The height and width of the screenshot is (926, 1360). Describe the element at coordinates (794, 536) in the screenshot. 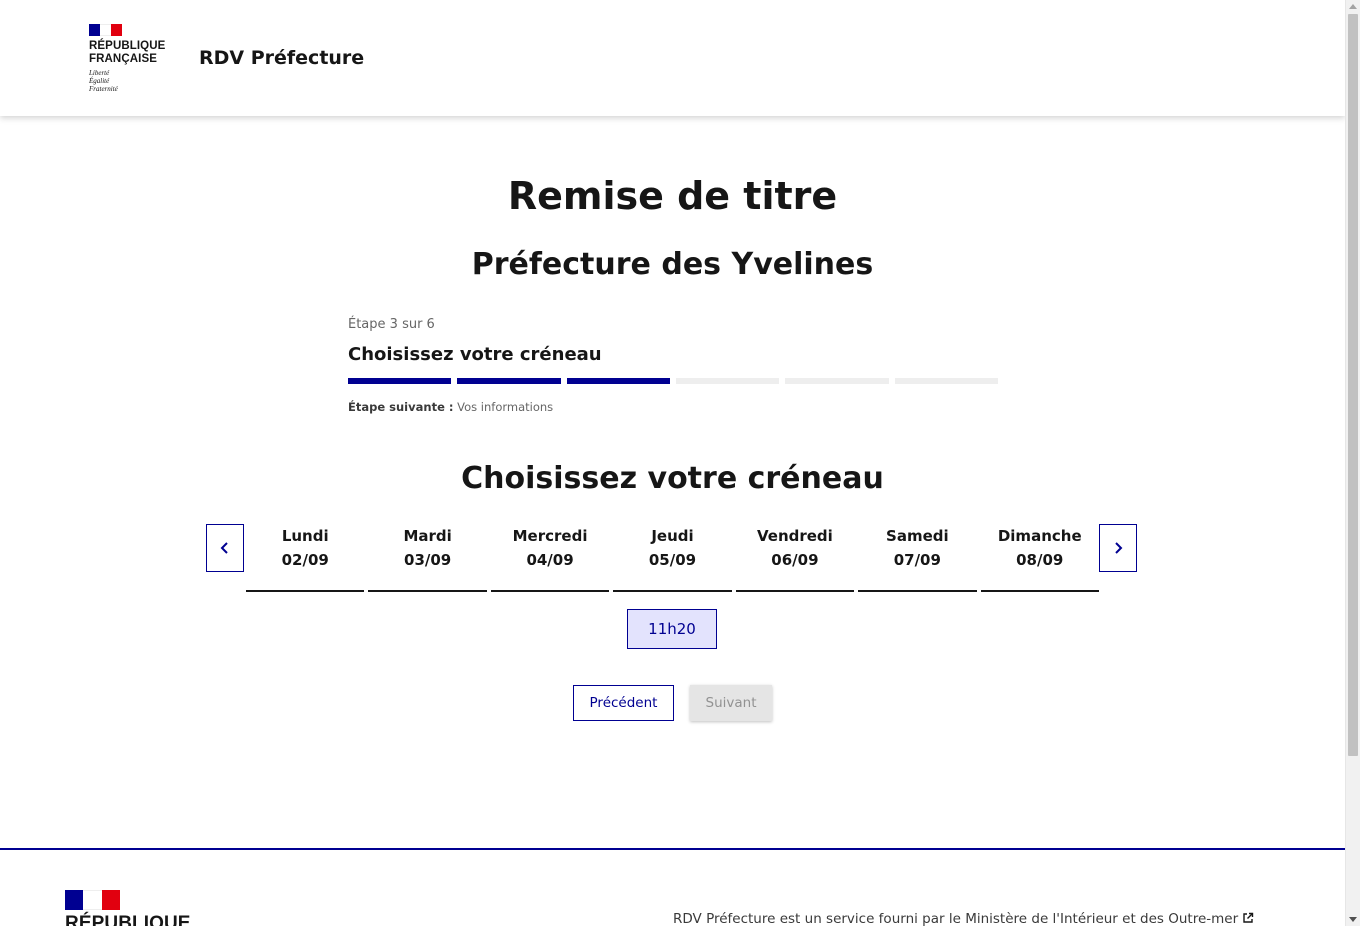

I see `day-name: Vendredi` at that location.